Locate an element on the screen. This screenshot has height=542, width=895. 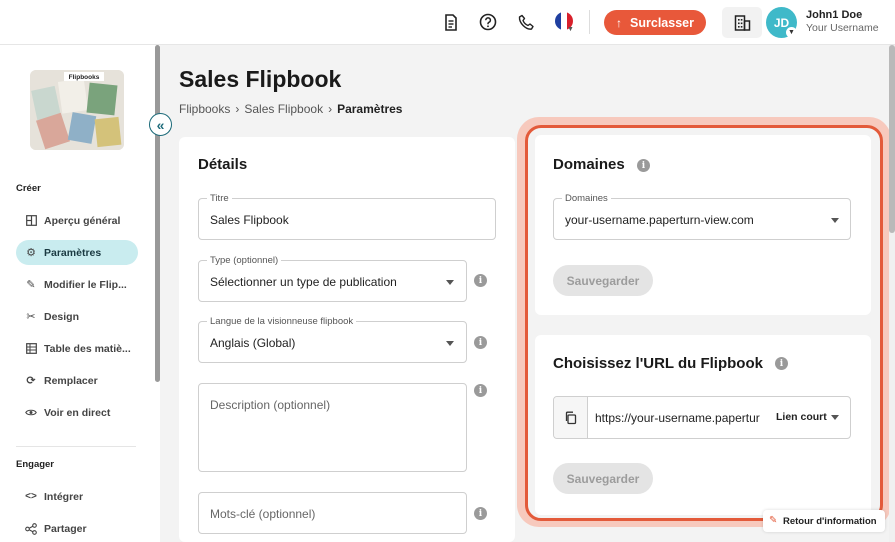
help-icon is located at coordinates (488, 22).